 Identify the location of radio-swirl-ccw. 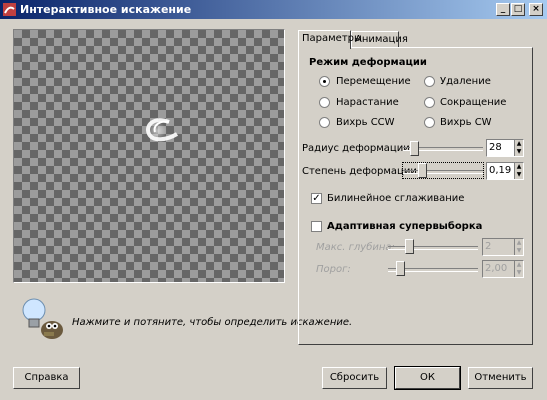
(324, 122).